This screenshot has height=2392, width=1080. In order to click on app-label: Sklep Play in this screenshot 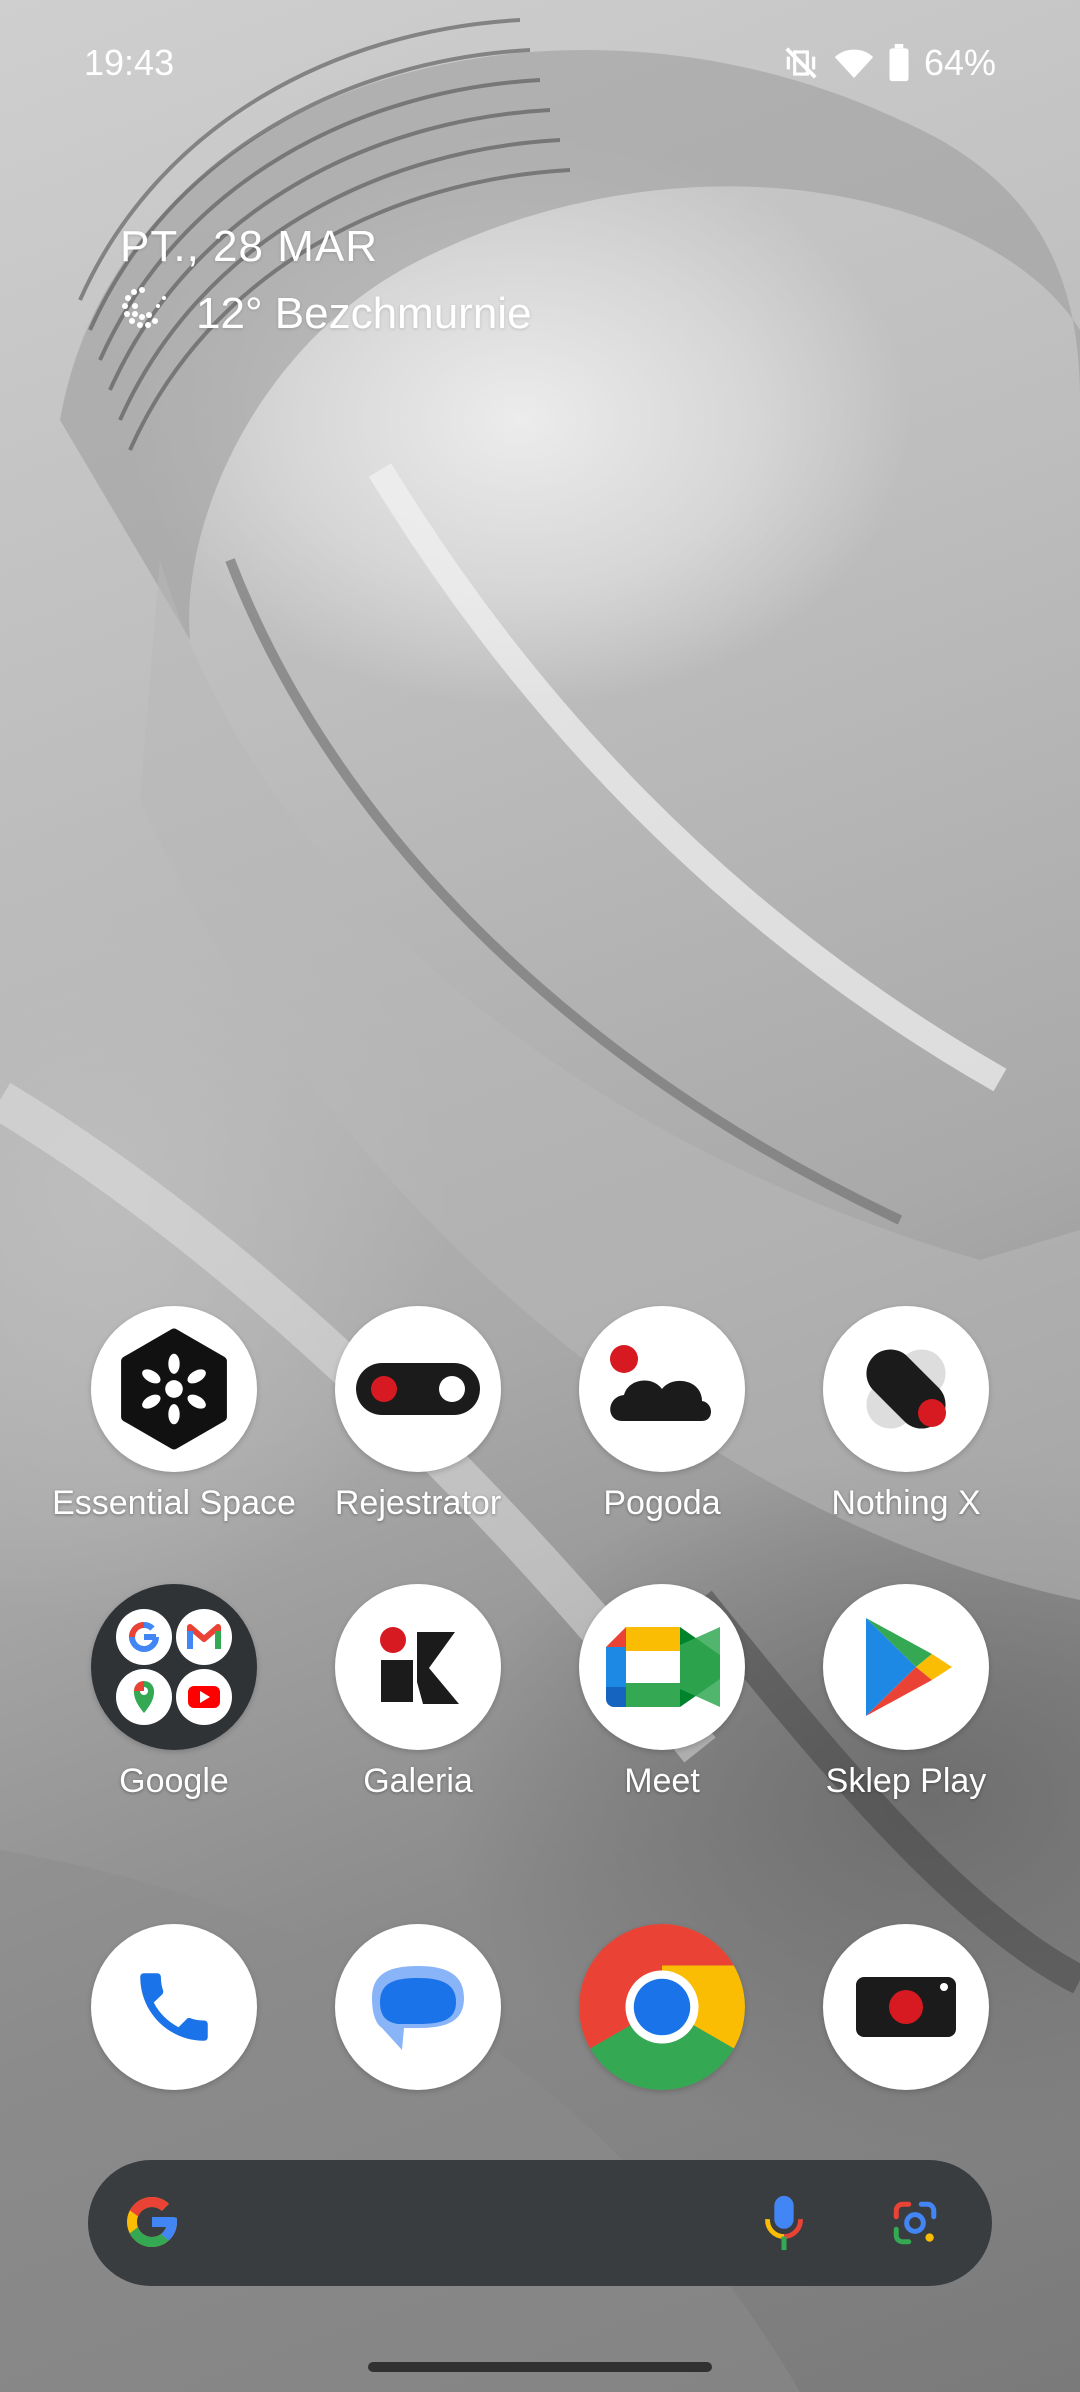, I will do `click(906, 1781)`.